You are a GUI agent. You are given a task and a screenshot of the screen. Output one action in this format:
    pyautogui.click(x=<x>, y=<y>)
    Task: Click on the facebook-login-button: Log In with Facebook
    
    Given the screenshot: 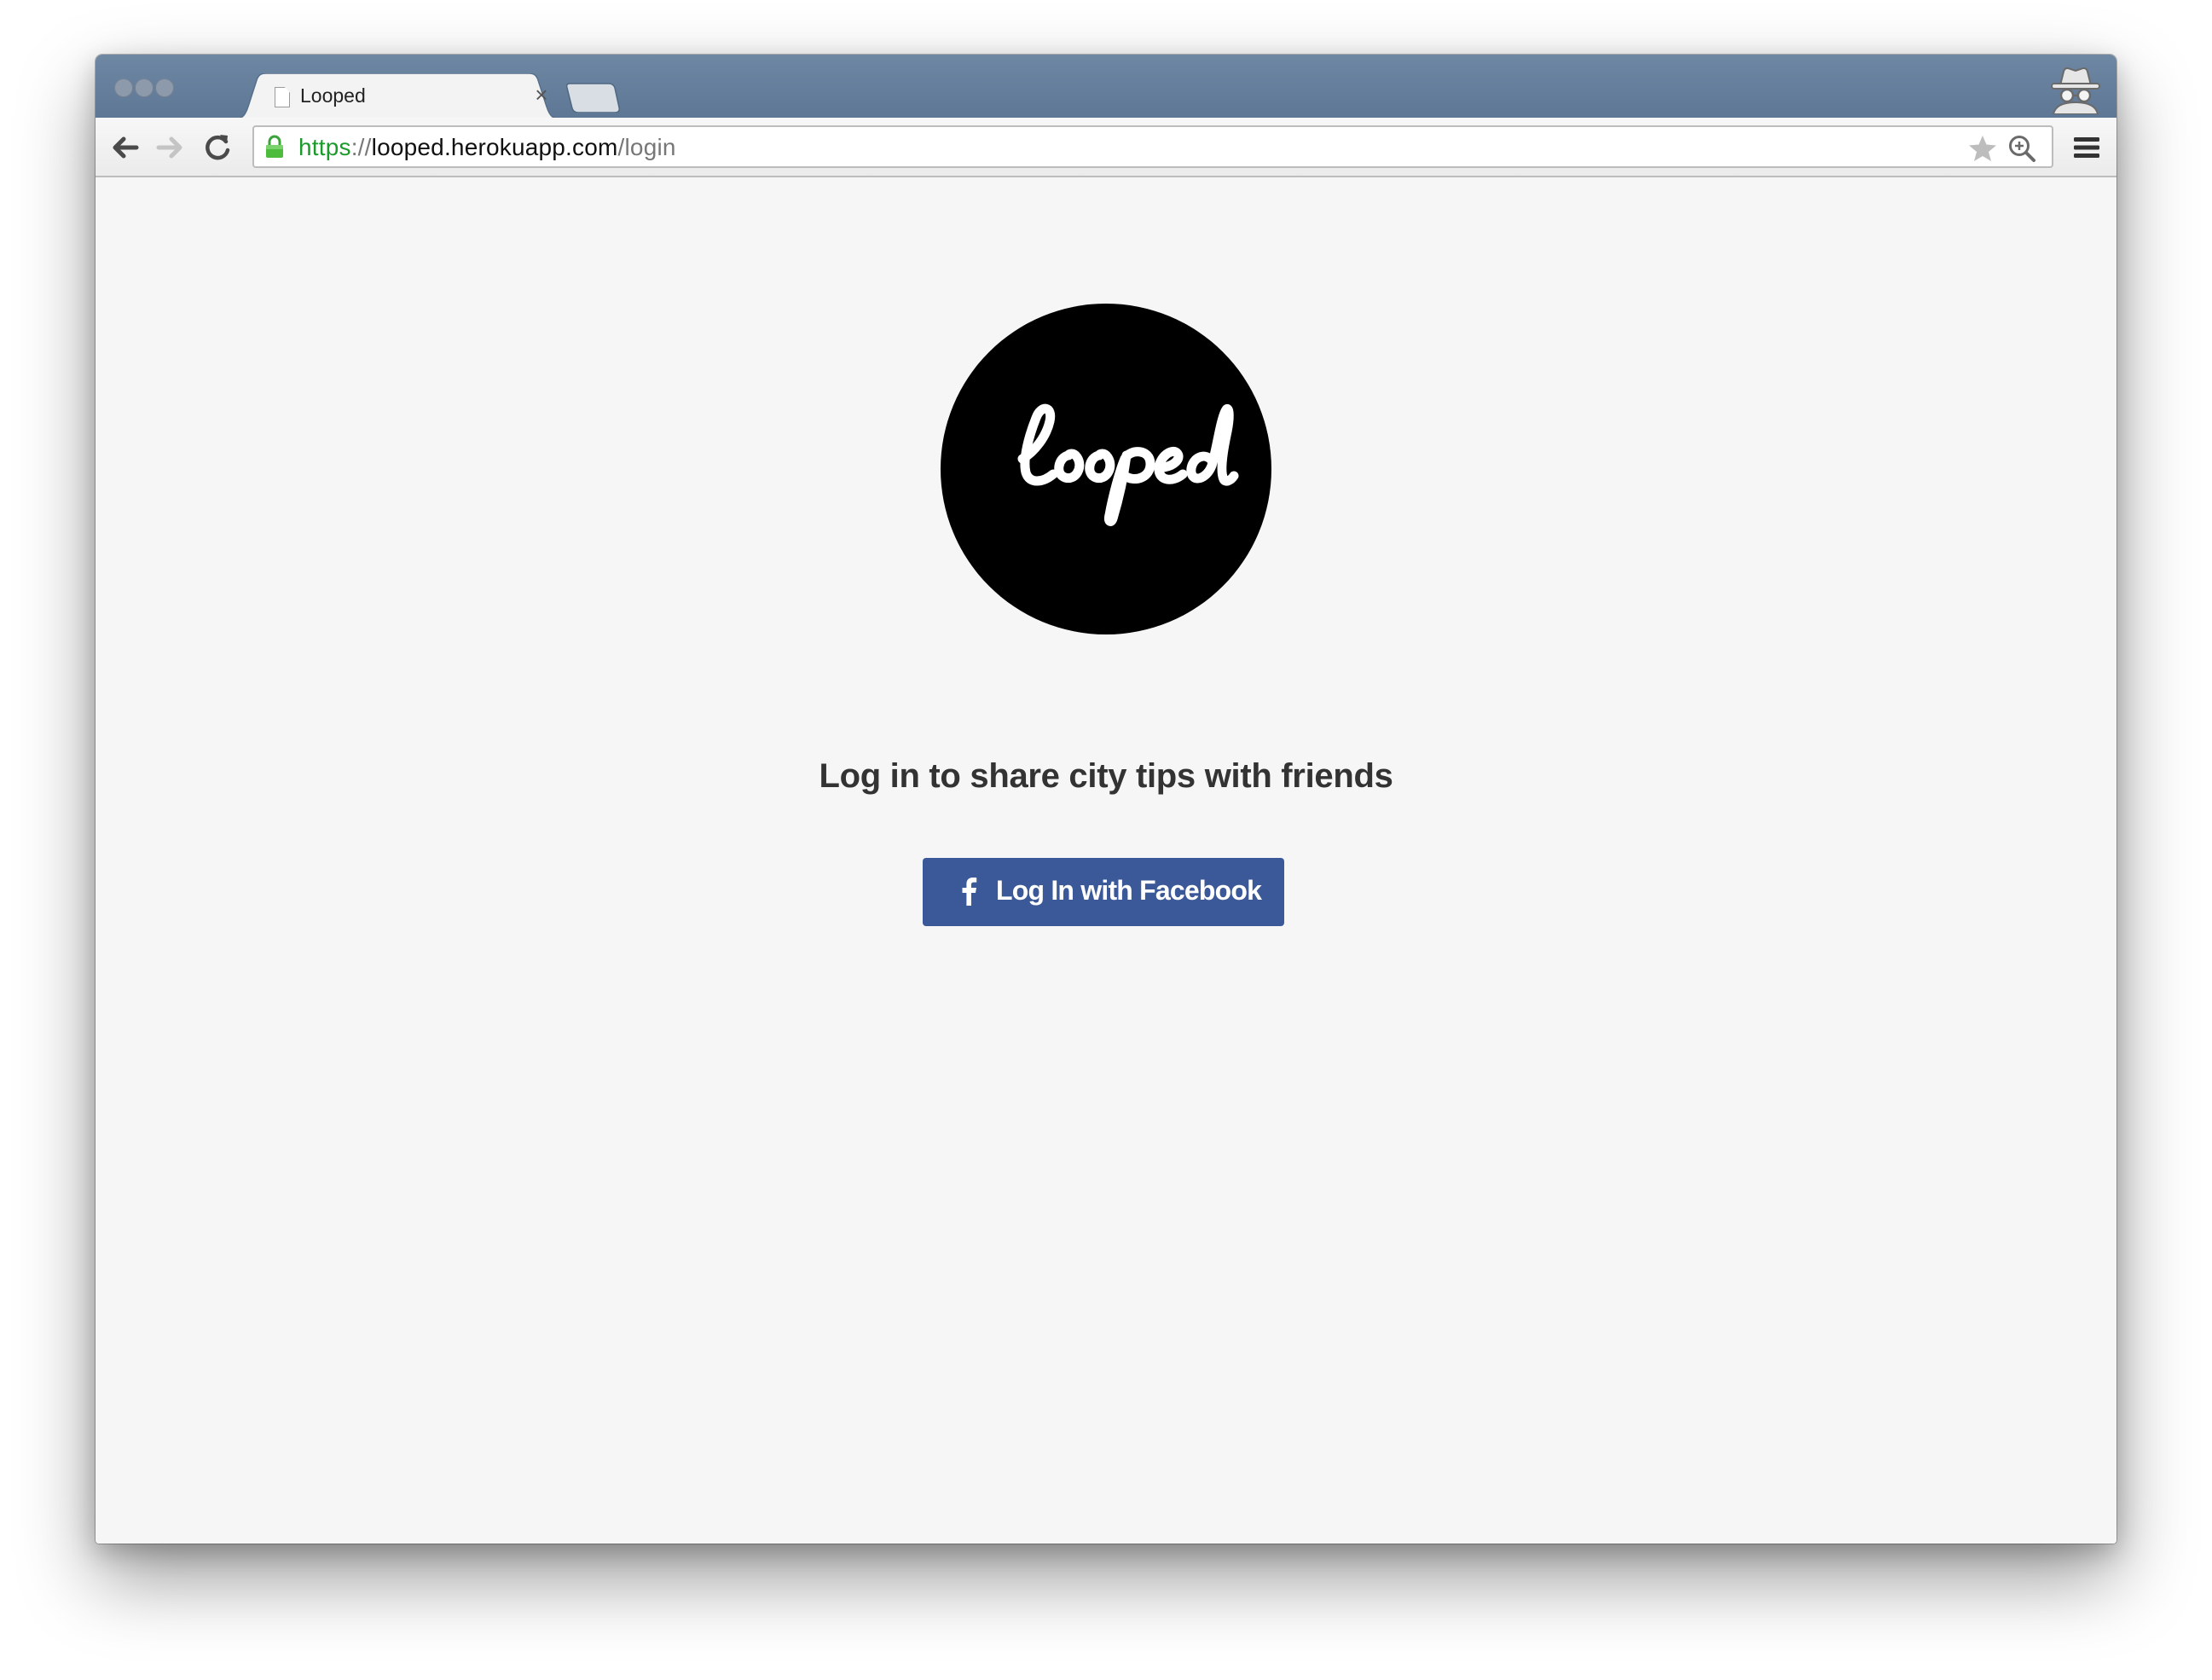 What is the action you would take?
    pyautogui.click(x=1103, y=892)
    